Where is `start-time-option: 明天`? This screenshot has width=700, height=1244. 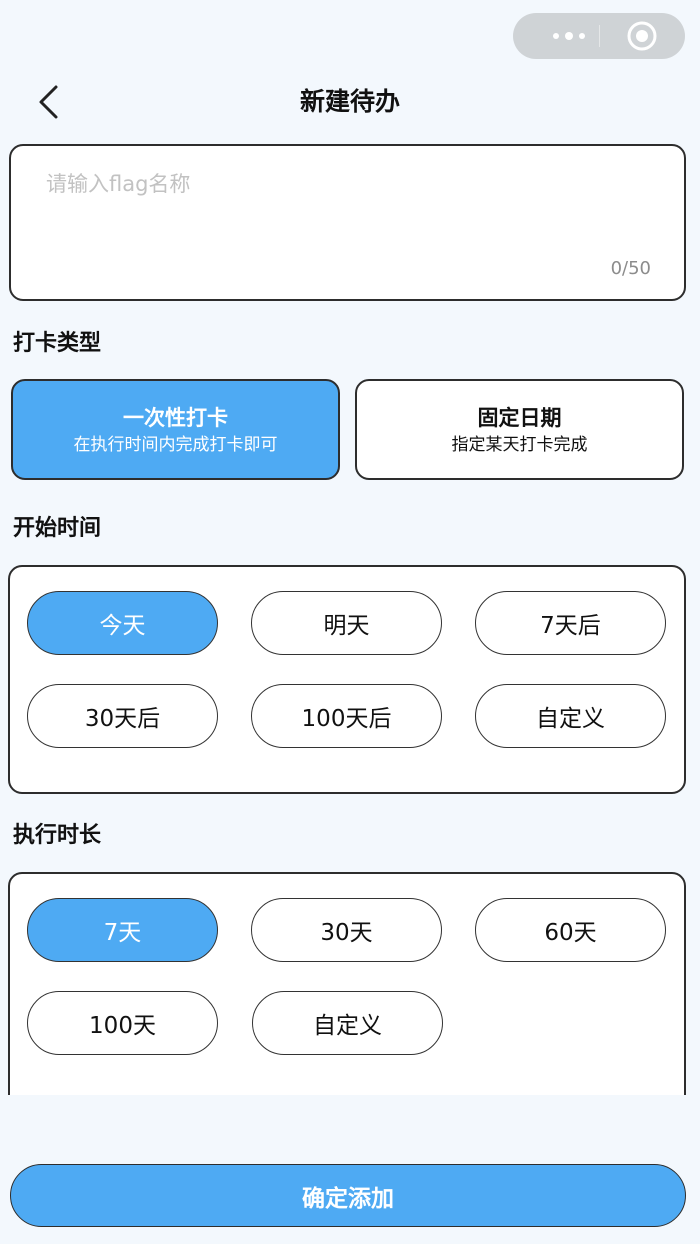
start-time-option: 明天 is located at coordinates (346, 623).